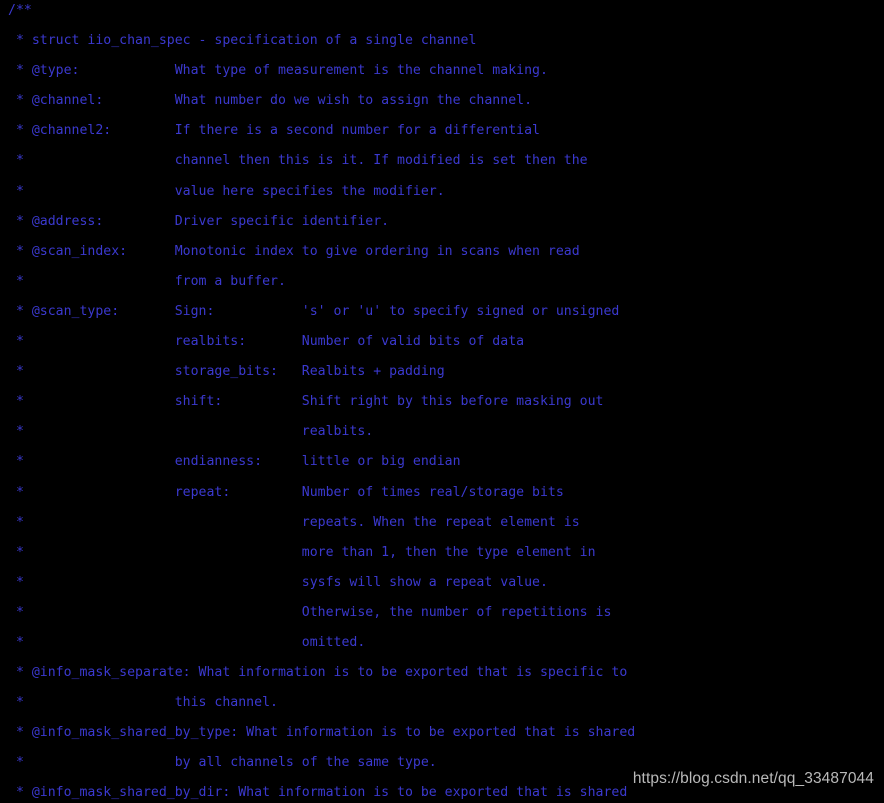 The image size is (884, 803). Describe the element at coordinates (187, 642) in the screenshot. I see `code-line: * omitted.` at that location.